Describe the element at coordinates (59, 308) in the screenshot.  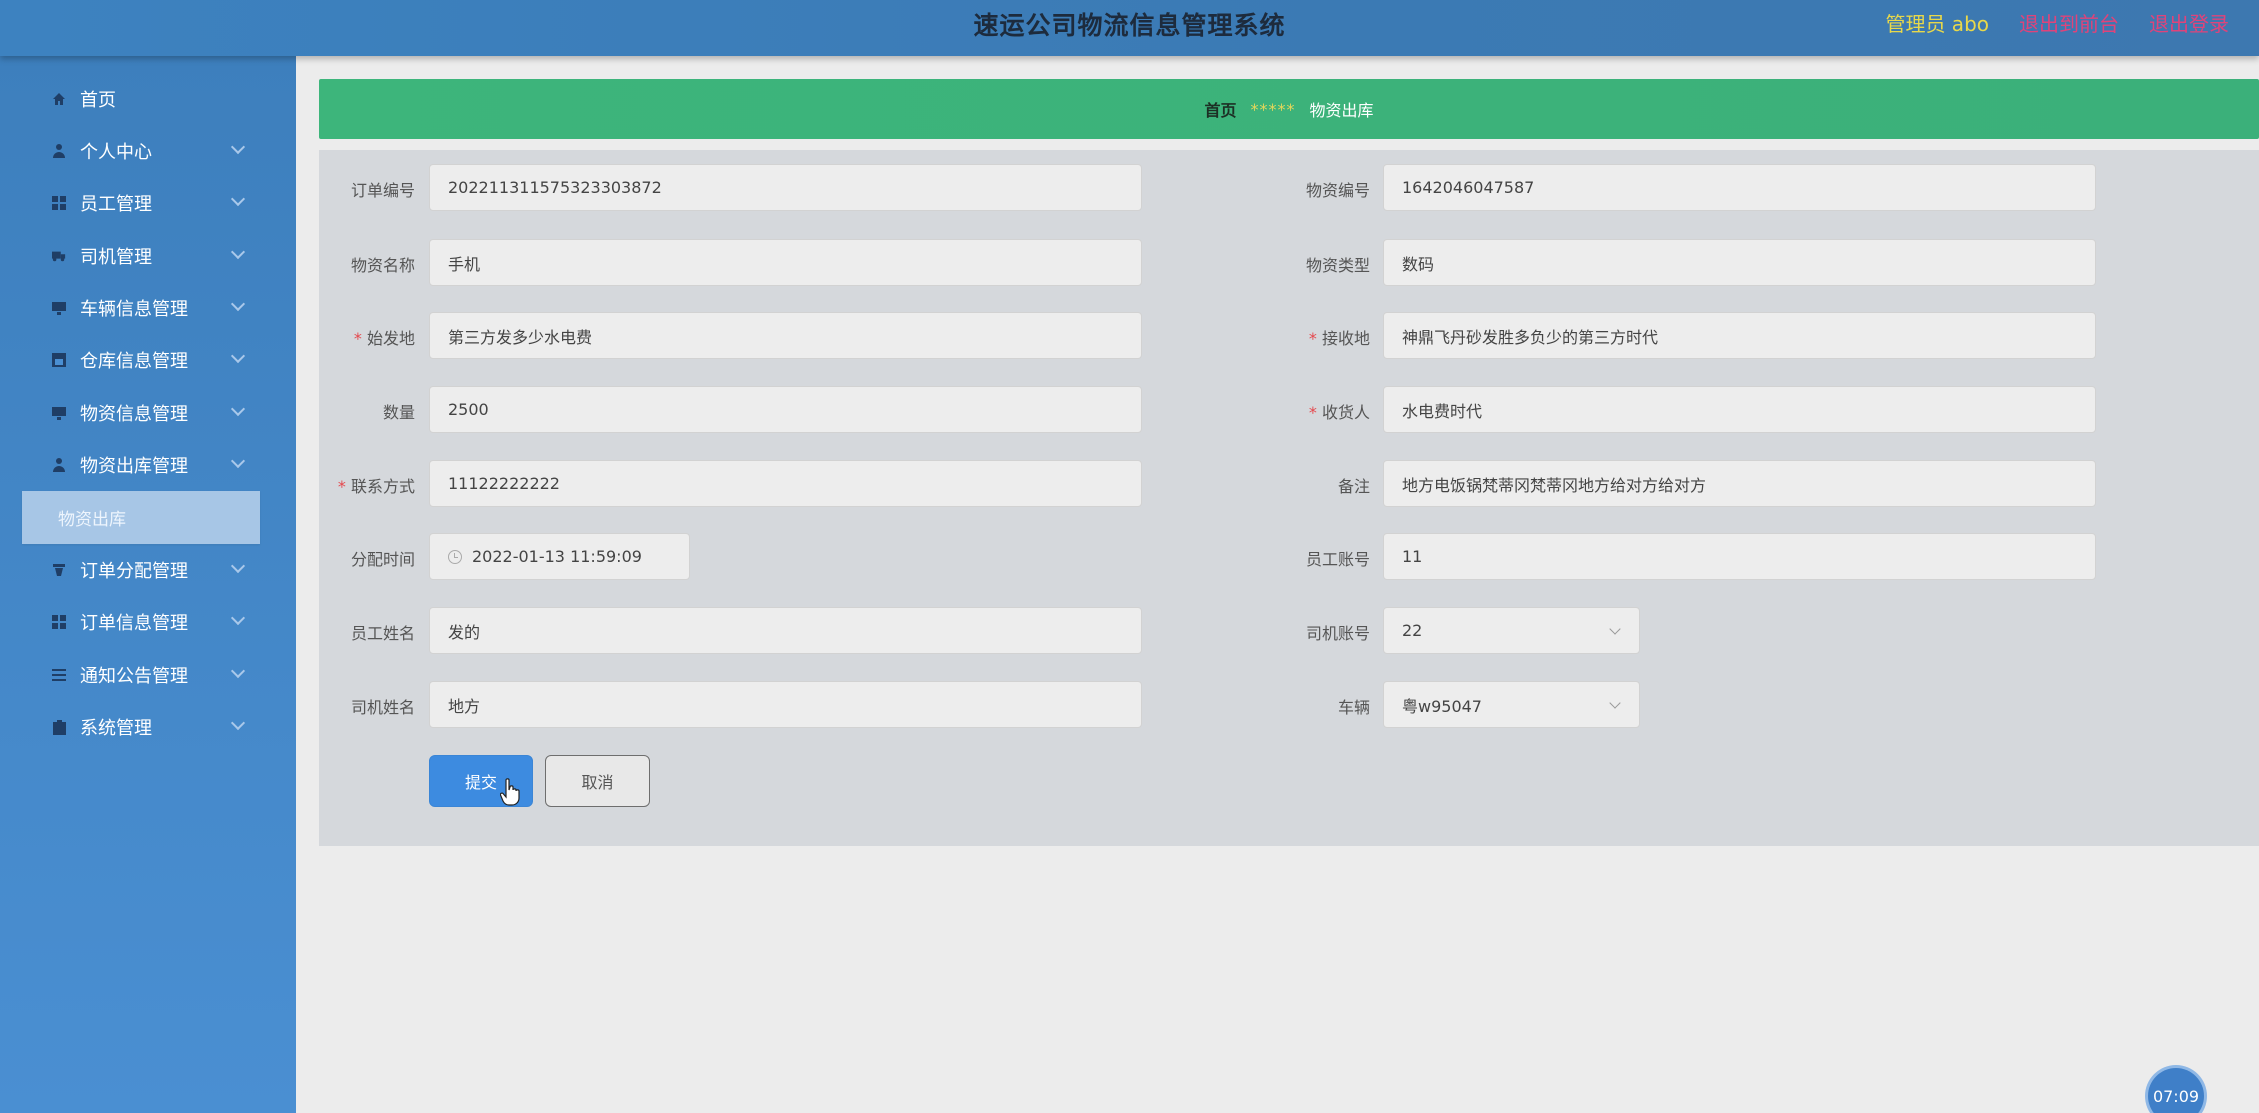
I see `monitor-icon` at that location.